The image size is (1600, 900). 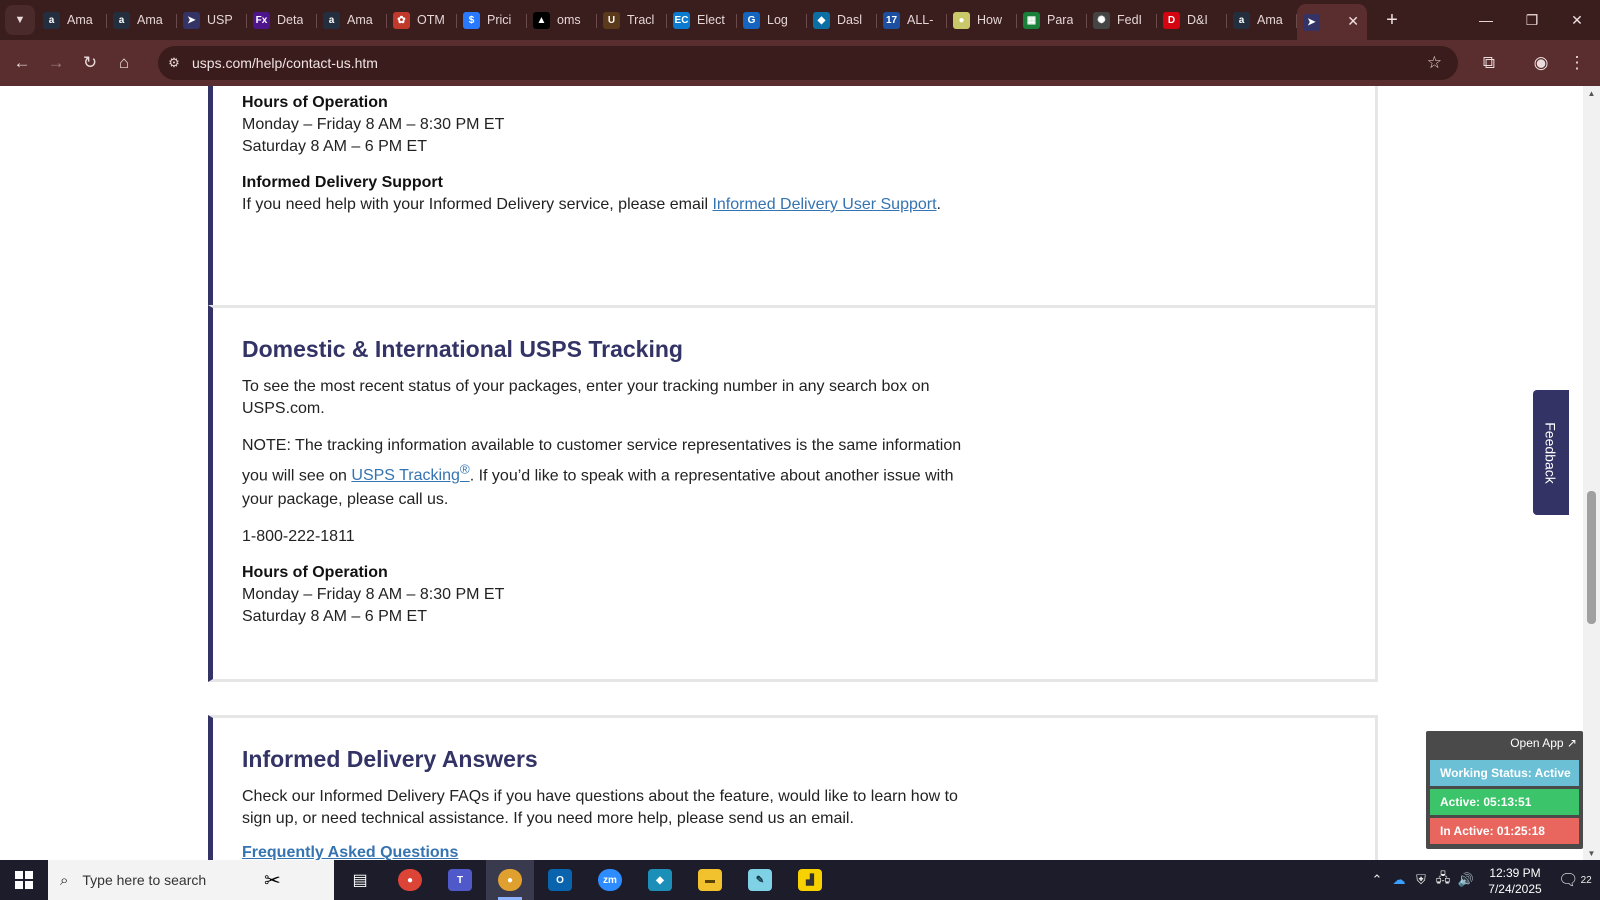 What do you see at coordinates (298, 537) in the screenshot?
I see `phone-number: 1-800-222-1811` at bounding box center [298, 537].